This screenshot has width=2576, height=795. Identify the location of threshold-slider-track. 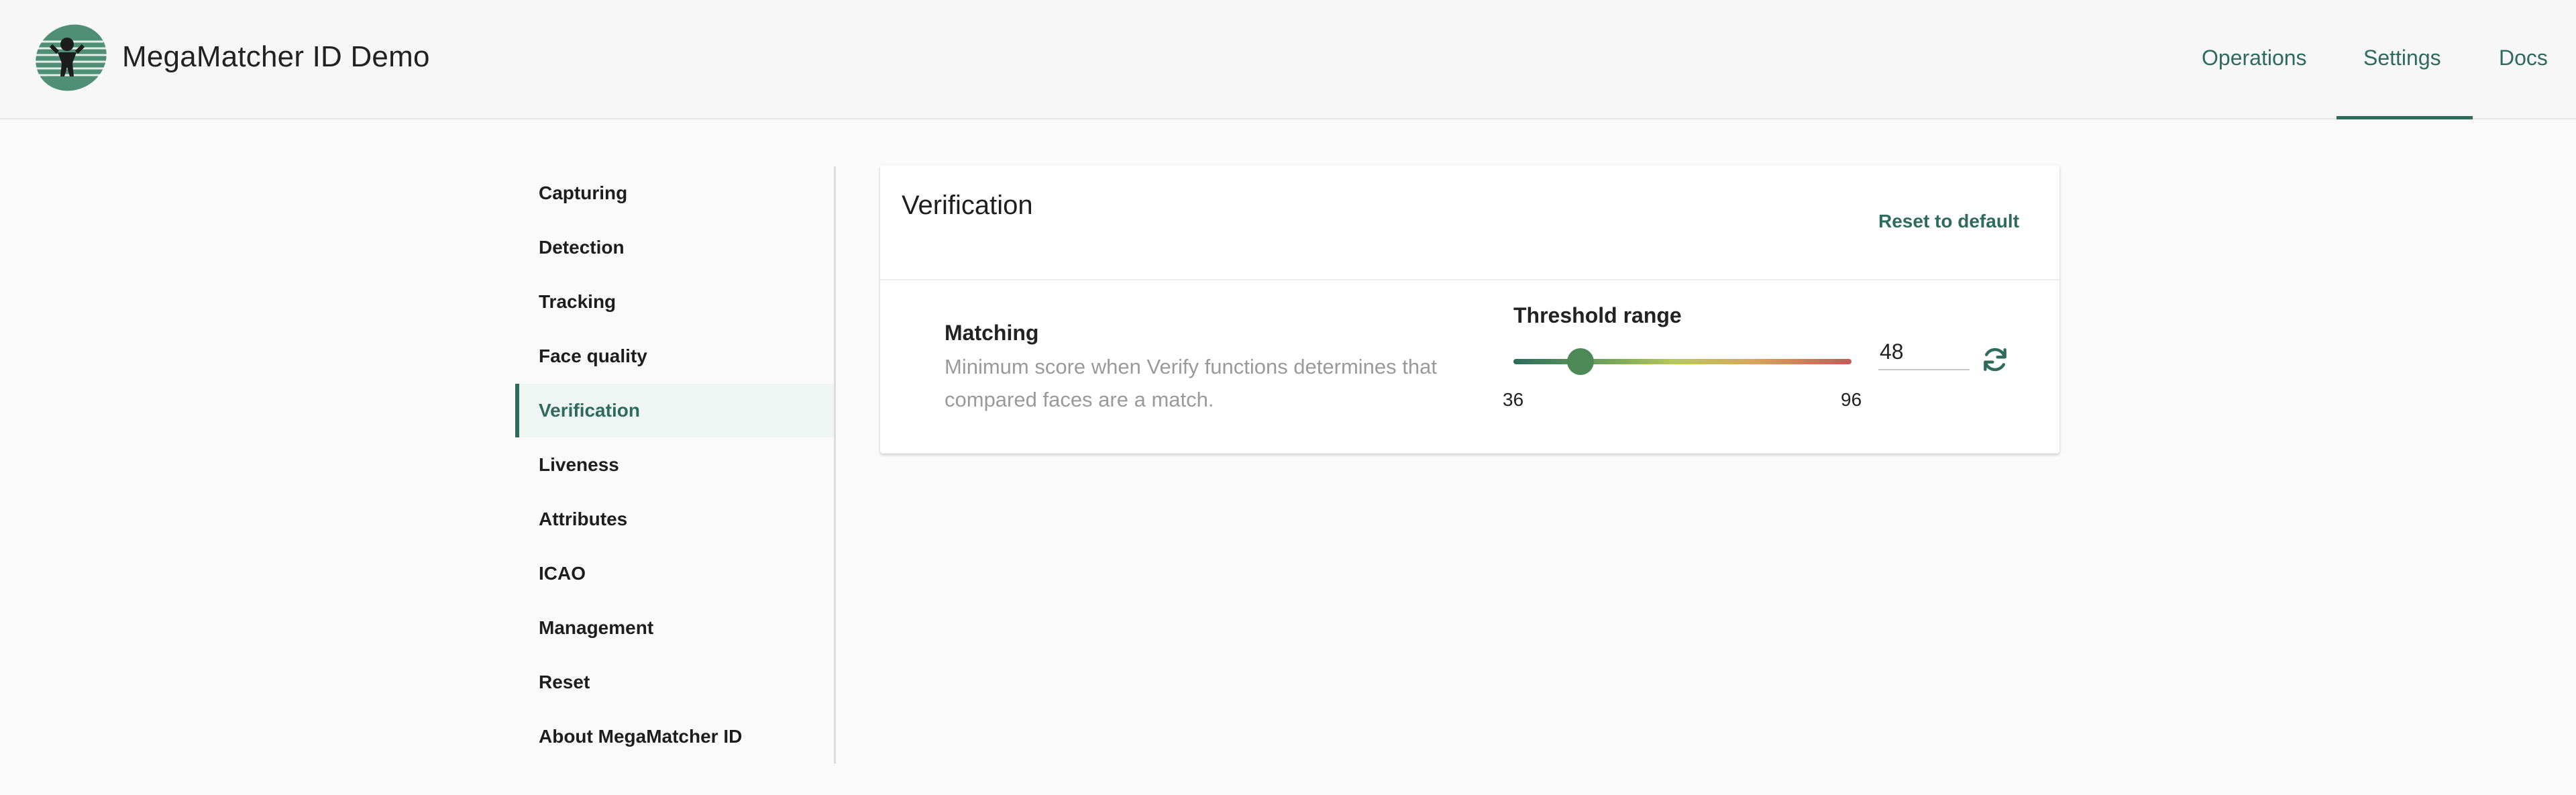
(1682, 361).